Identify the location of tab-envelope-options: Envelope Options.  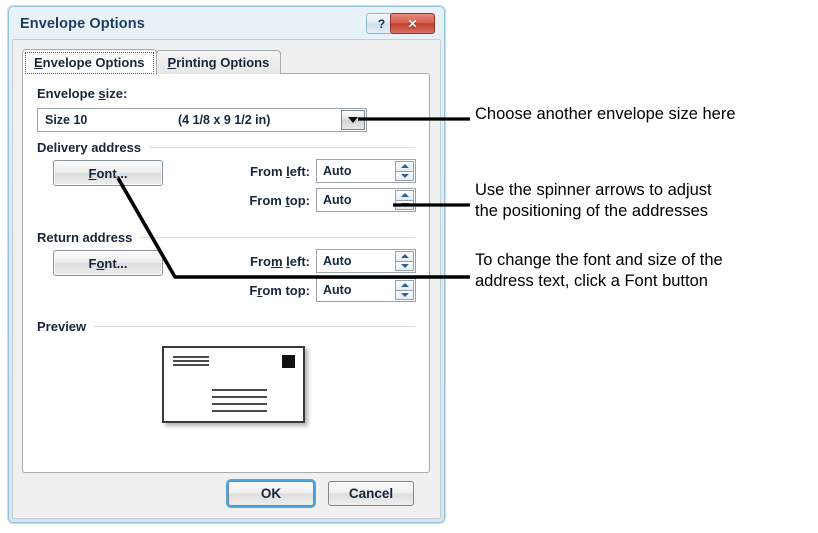
(89, 62).